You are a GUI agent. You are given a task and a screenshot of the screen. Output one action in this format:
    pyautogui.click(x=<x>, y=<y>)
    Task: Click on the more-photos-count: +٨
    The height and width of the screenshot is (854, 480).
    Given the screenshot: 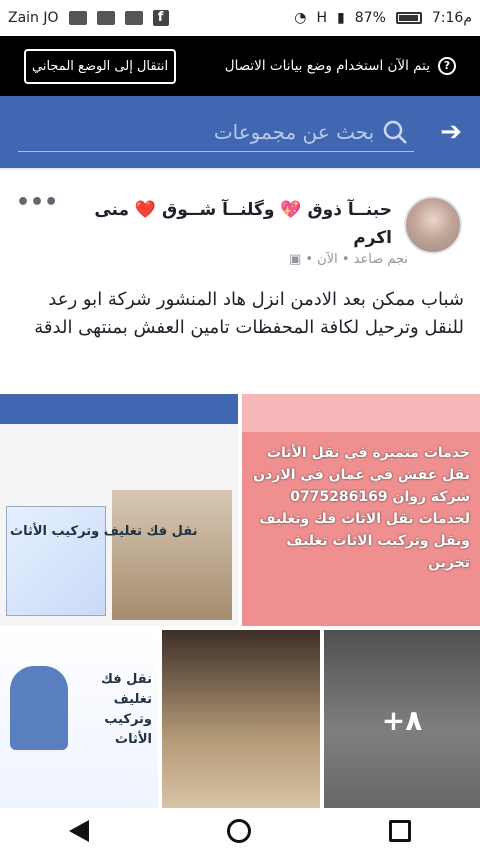 What is the action you would take?
    pyautogui.click(x=402, y=720)
    